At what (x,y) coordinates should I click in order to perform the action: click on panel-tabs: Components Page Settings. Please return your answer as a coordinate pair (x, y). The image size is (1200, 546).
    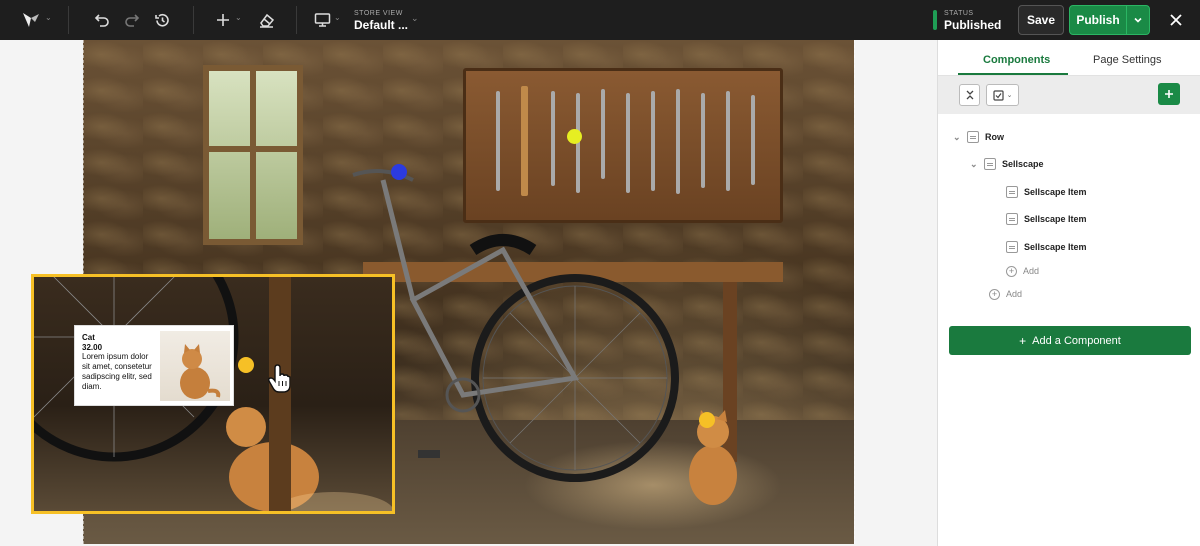
    Looking at the image, I should click on (1069, 58).